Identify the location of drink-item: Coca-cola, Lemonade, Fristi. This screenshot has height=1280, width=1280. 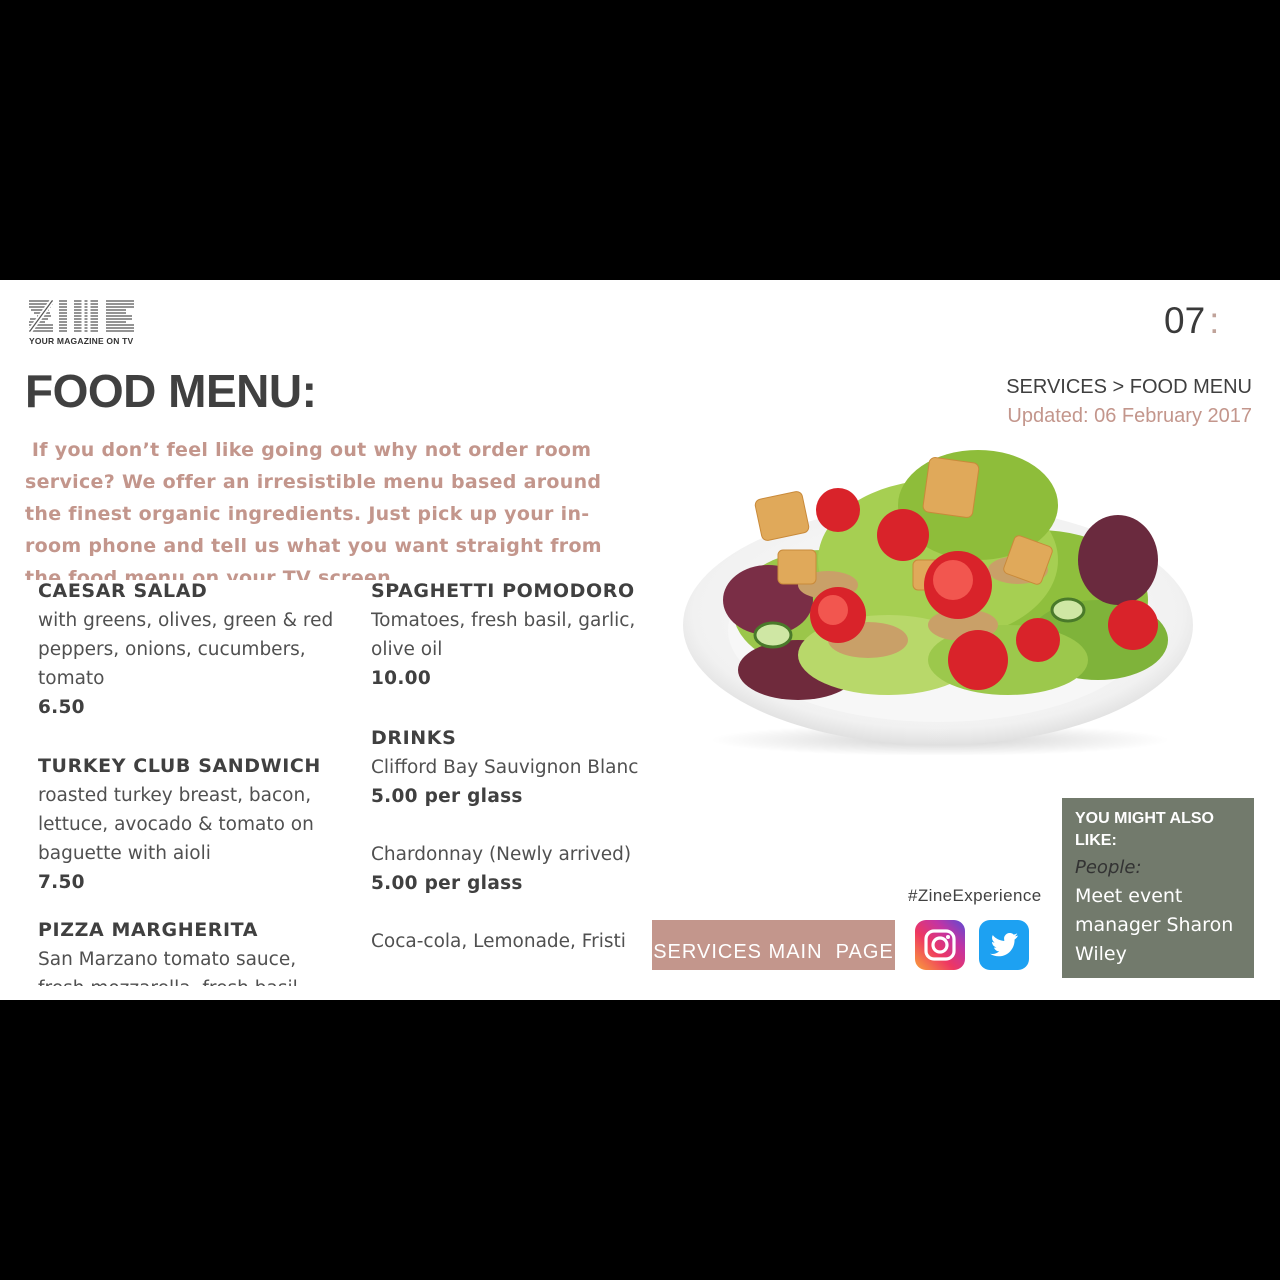
(506, 941).